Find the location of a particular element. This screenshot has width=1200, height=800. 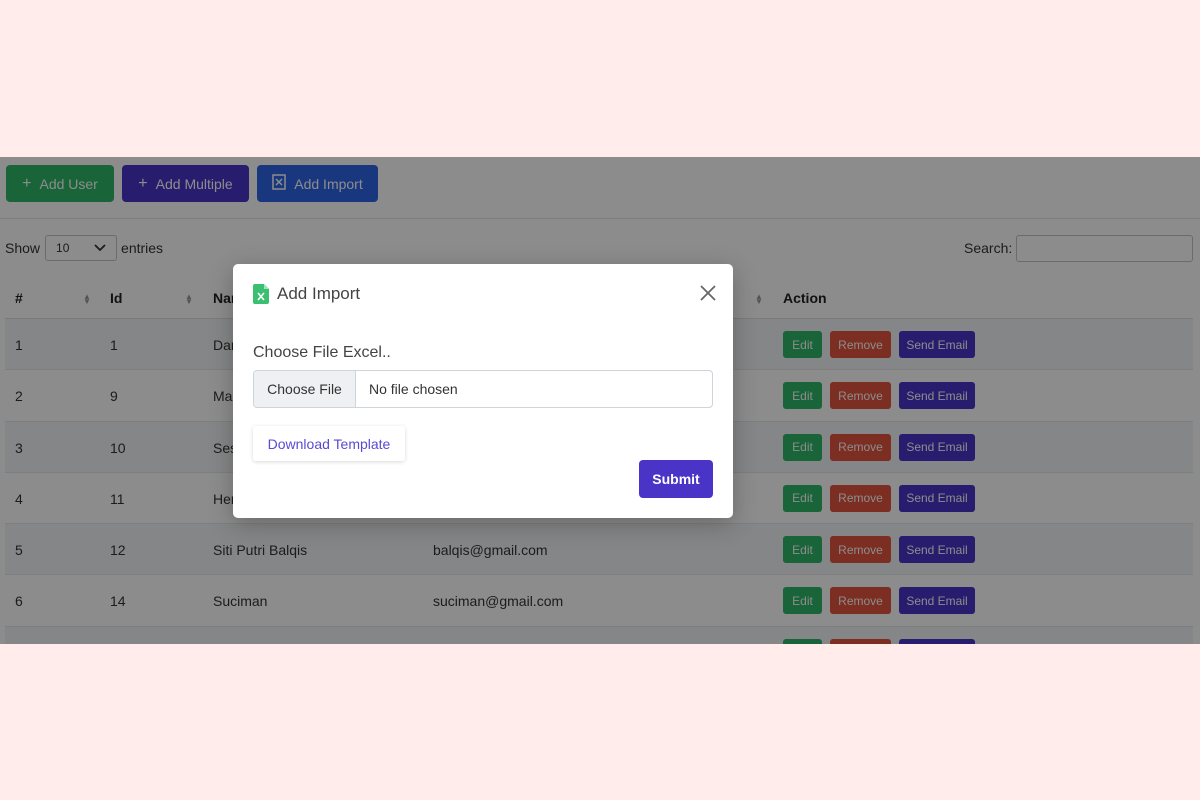

modal-header: Add Import is located at coordinates (306, 294).